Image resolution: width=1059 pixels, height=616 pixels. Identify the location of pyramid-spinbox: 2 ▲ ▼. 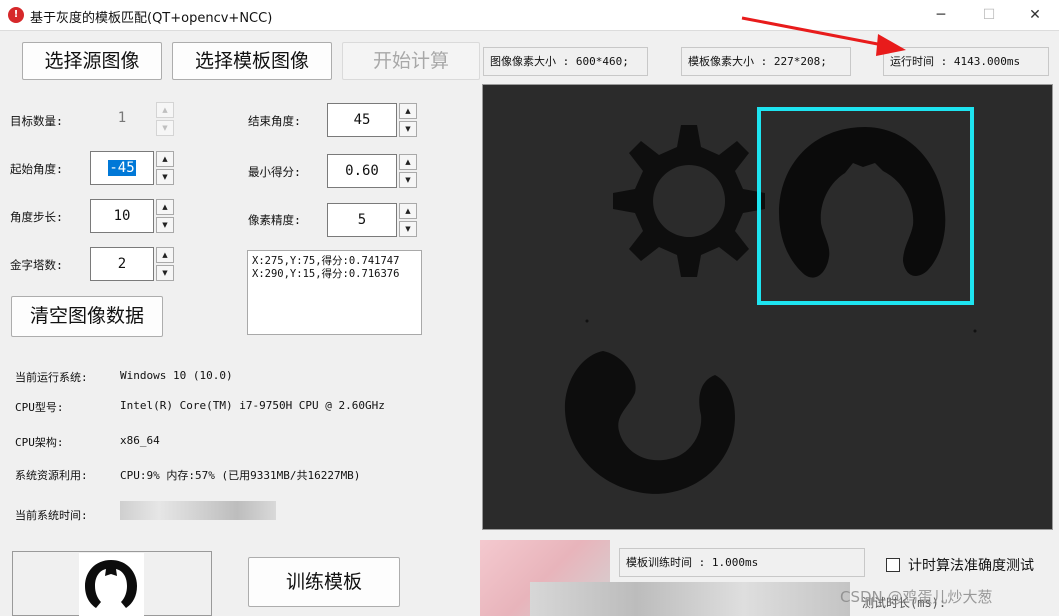
(133, 264).